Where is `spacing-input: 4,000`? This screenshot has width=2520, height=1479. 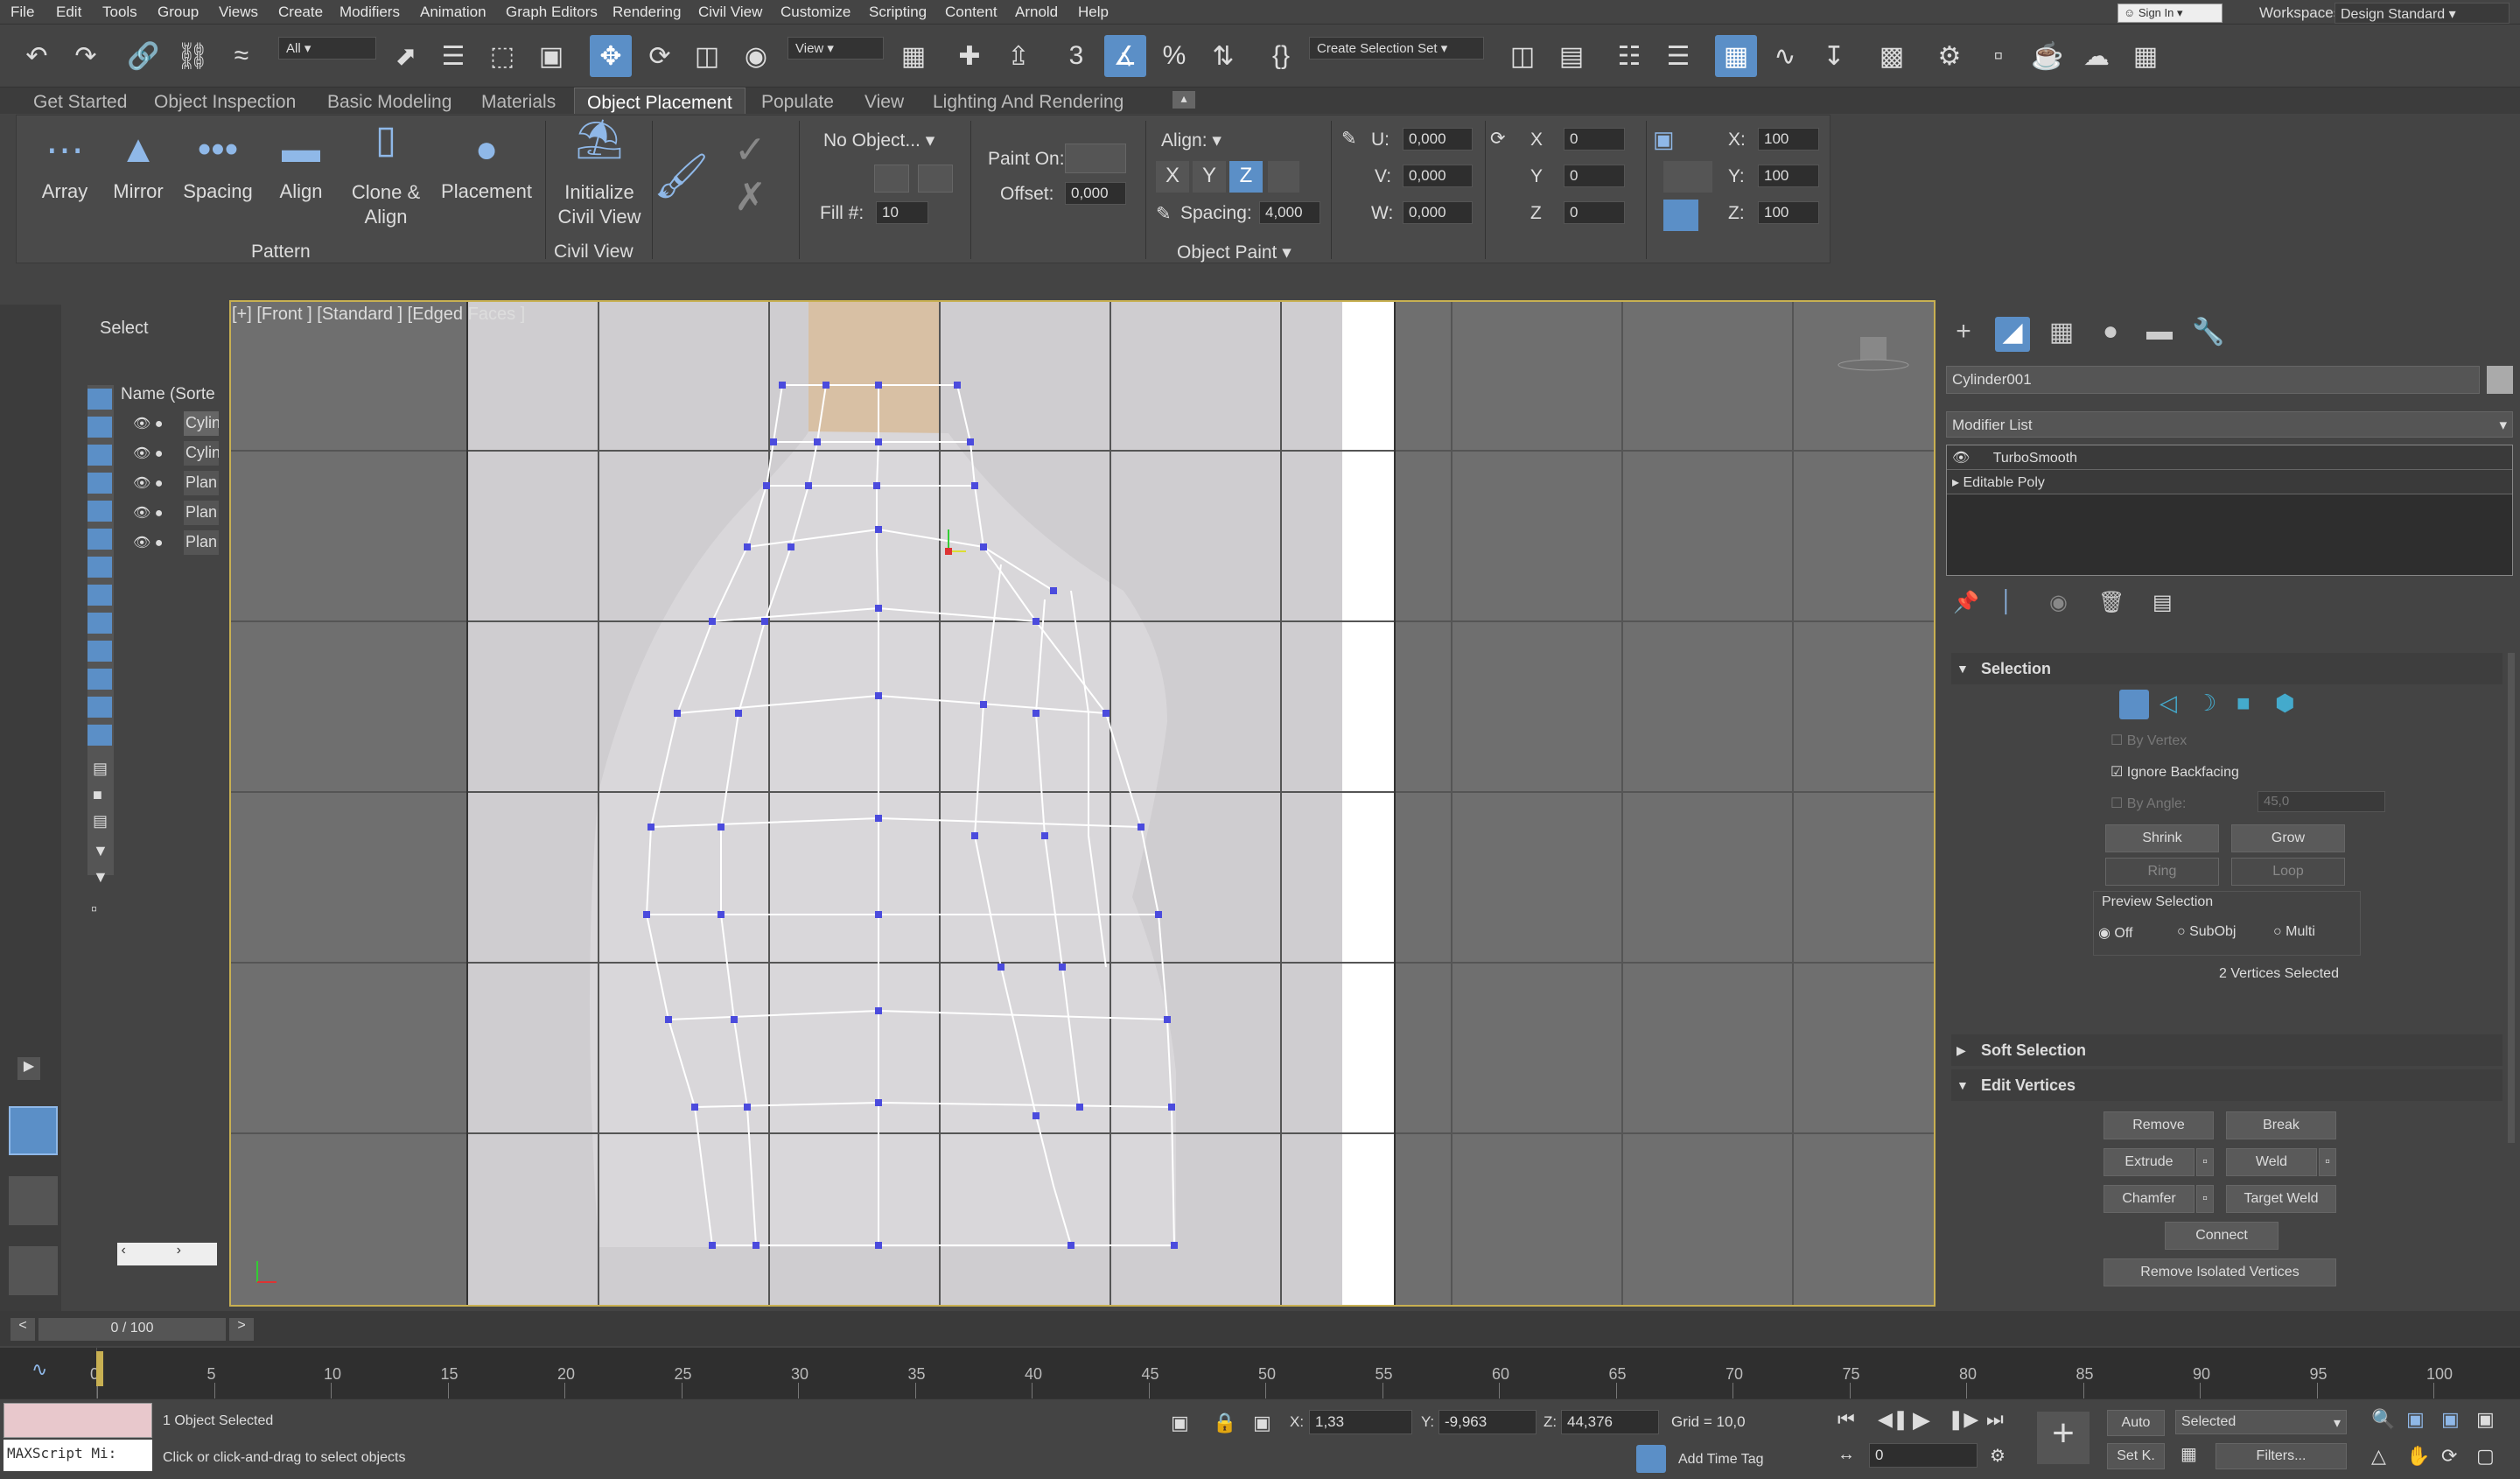
spacing-input: 4,000 is located at coordinates (1289, 213).